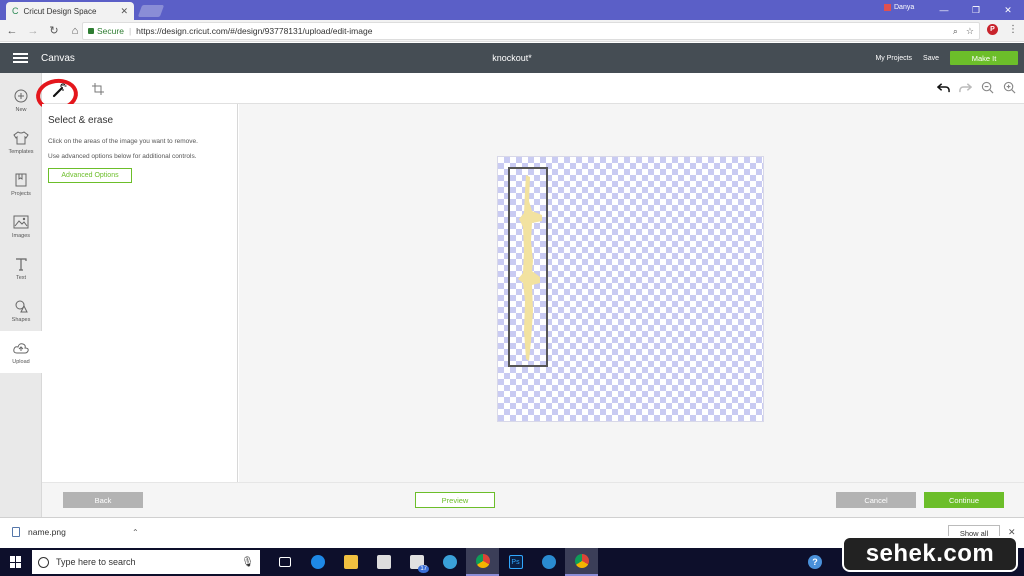  I want to click on cloud-upload-icon, so click(21, 348).